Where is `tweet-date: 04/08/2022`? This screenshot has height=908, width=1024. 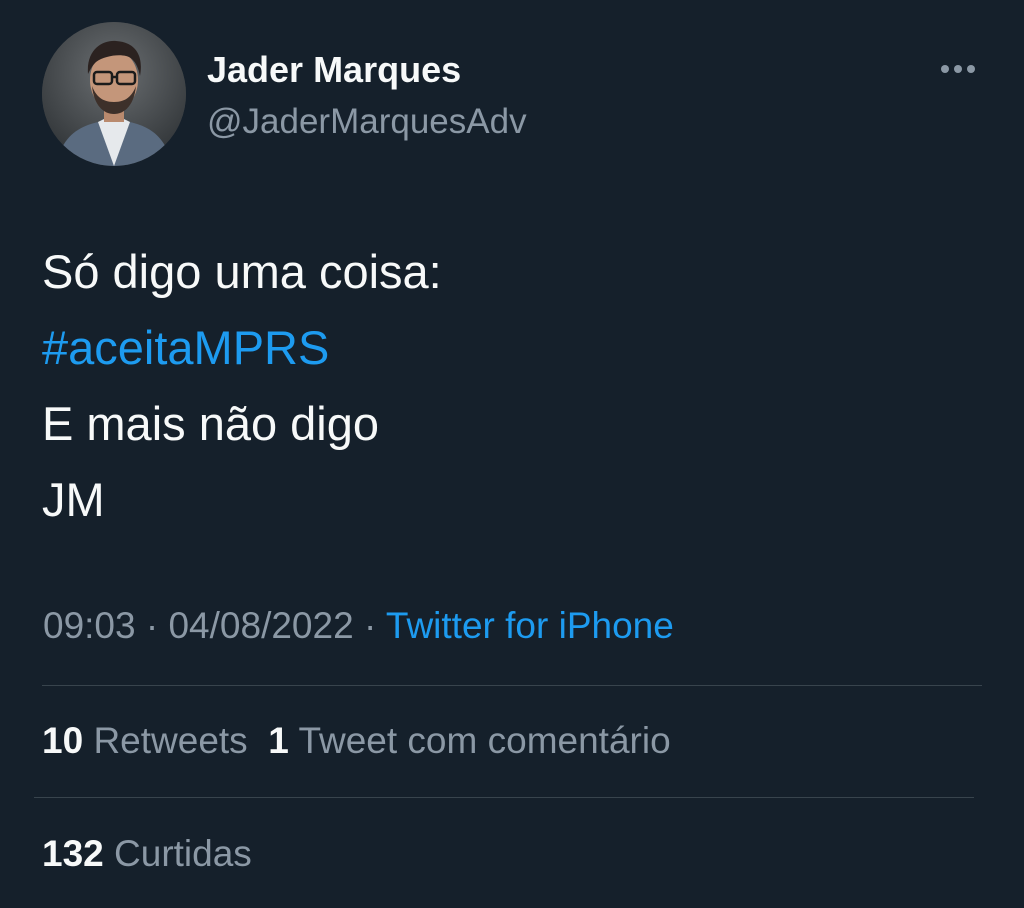 tweet-date: 04/08/2022 is located at coordinates (260, 625).